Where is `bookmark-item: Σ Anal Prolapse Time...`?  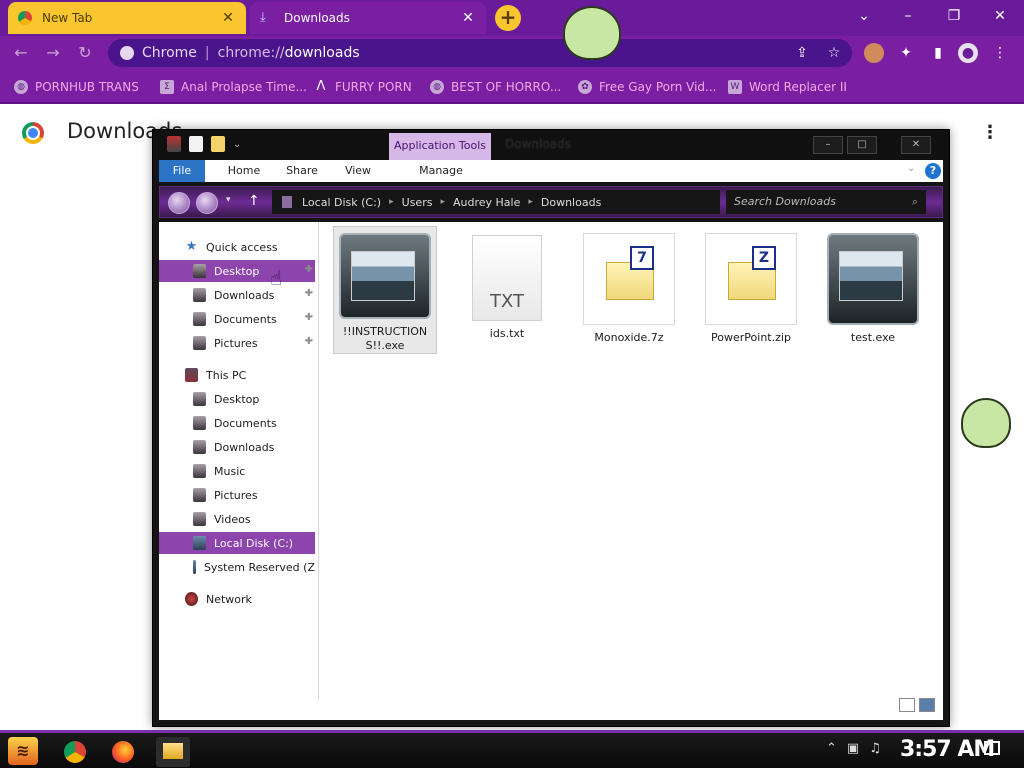 bookmark-item: Σ Anal Prolapse Time... is located at coordinates (233, 87).